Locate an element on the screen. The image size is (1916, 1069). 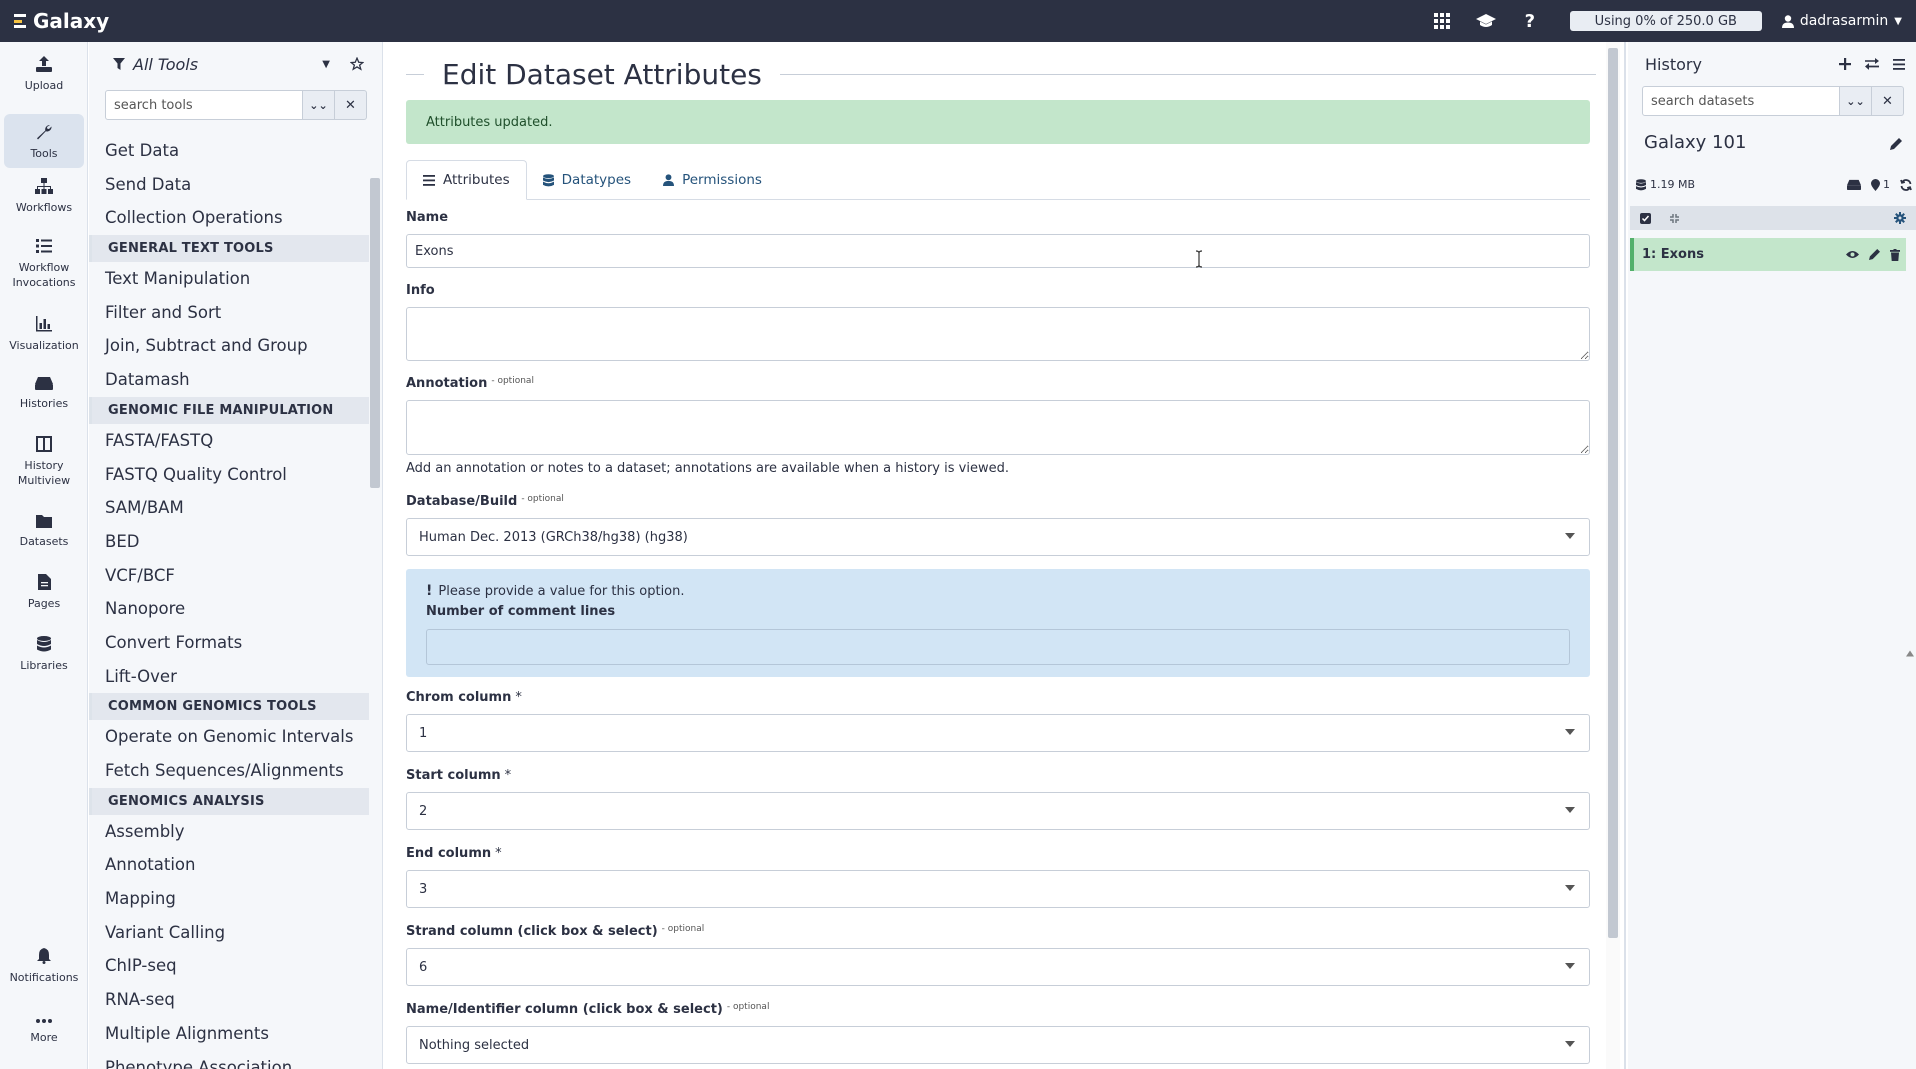
plus-icon is located at coordinates (1845, 64).